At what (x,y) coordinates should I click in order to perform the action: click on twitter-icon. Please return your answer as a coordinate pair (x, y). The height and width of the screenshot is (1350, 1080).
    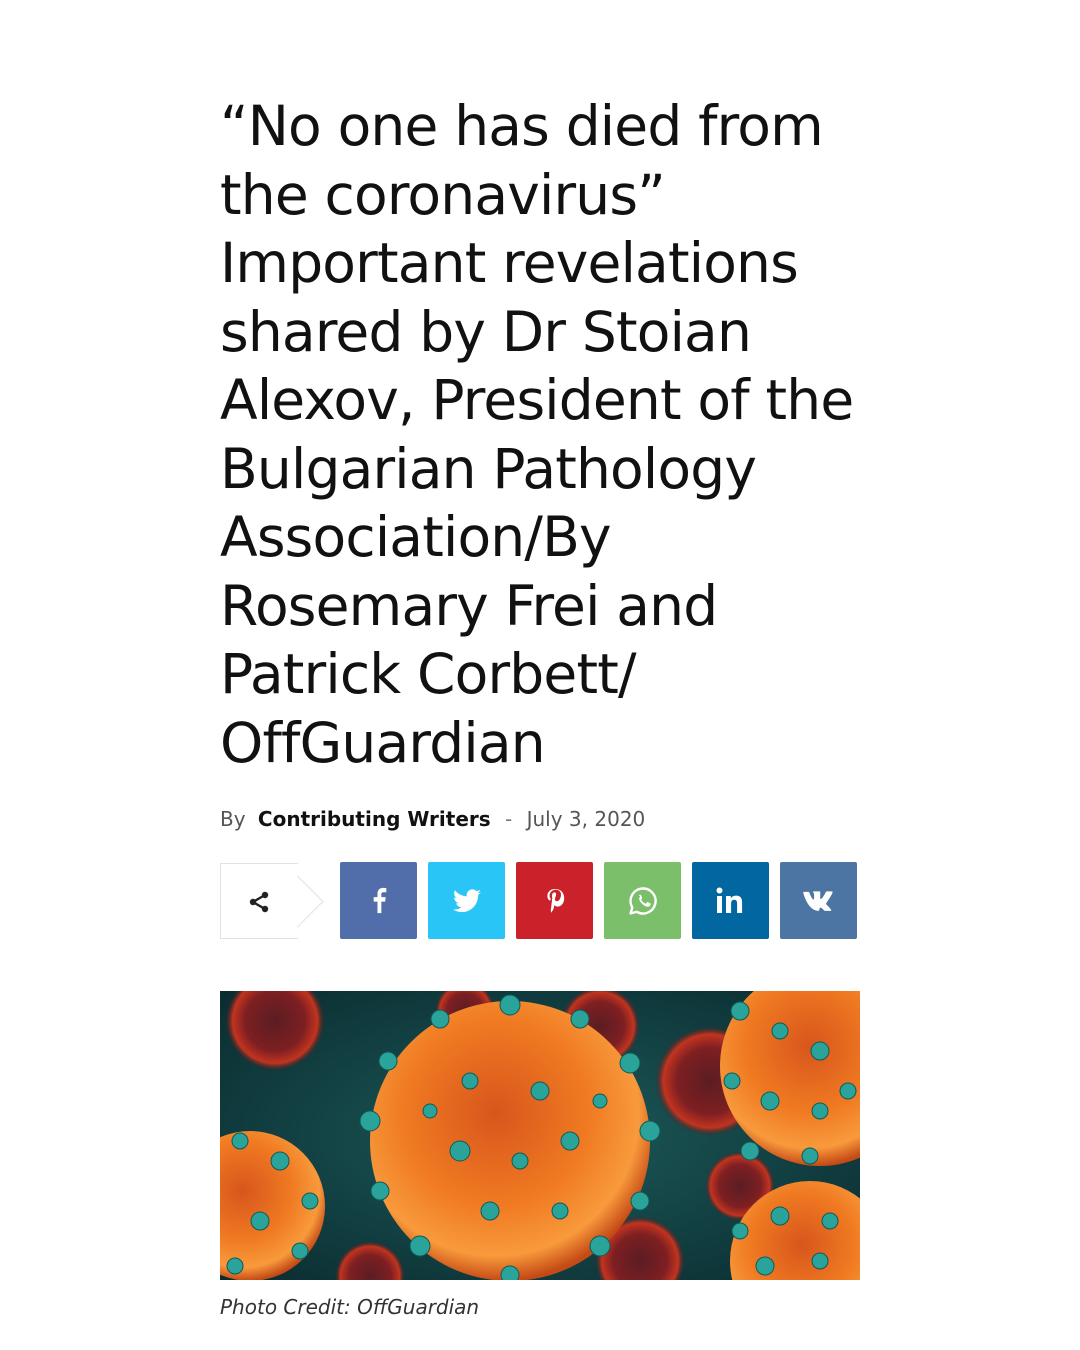
    Looking at the image, I should click on (466, 900).